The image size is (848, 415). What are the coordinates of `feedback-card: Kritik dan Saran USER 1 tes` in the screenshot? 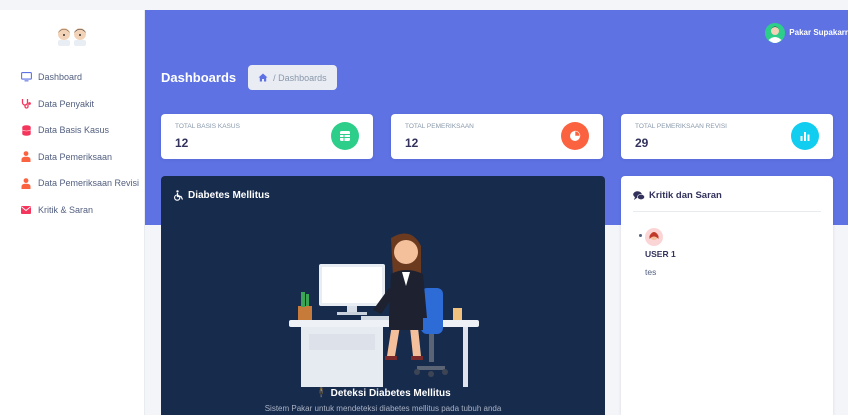 It's located at (727, 295).